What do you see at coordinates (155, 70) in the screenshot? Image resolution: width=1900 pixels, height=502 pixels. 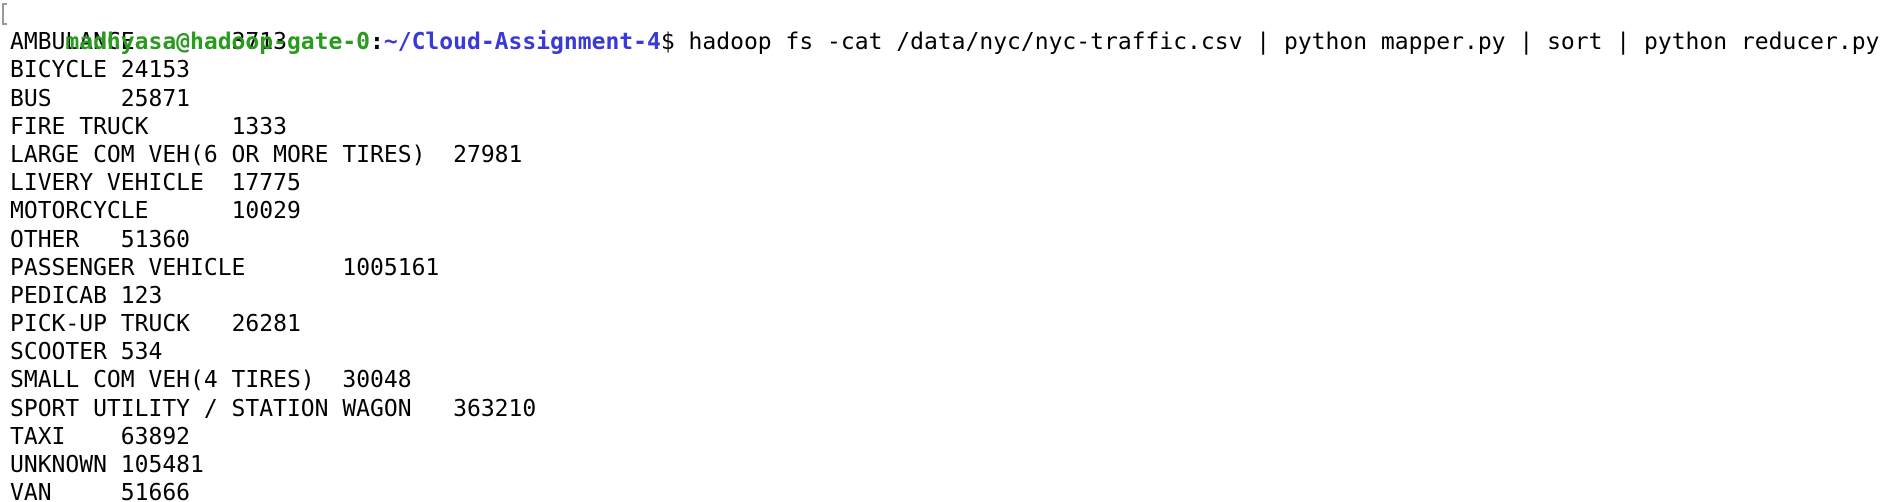 I see `vehicle-count-value: 24153` at bounding box center [155, 70].